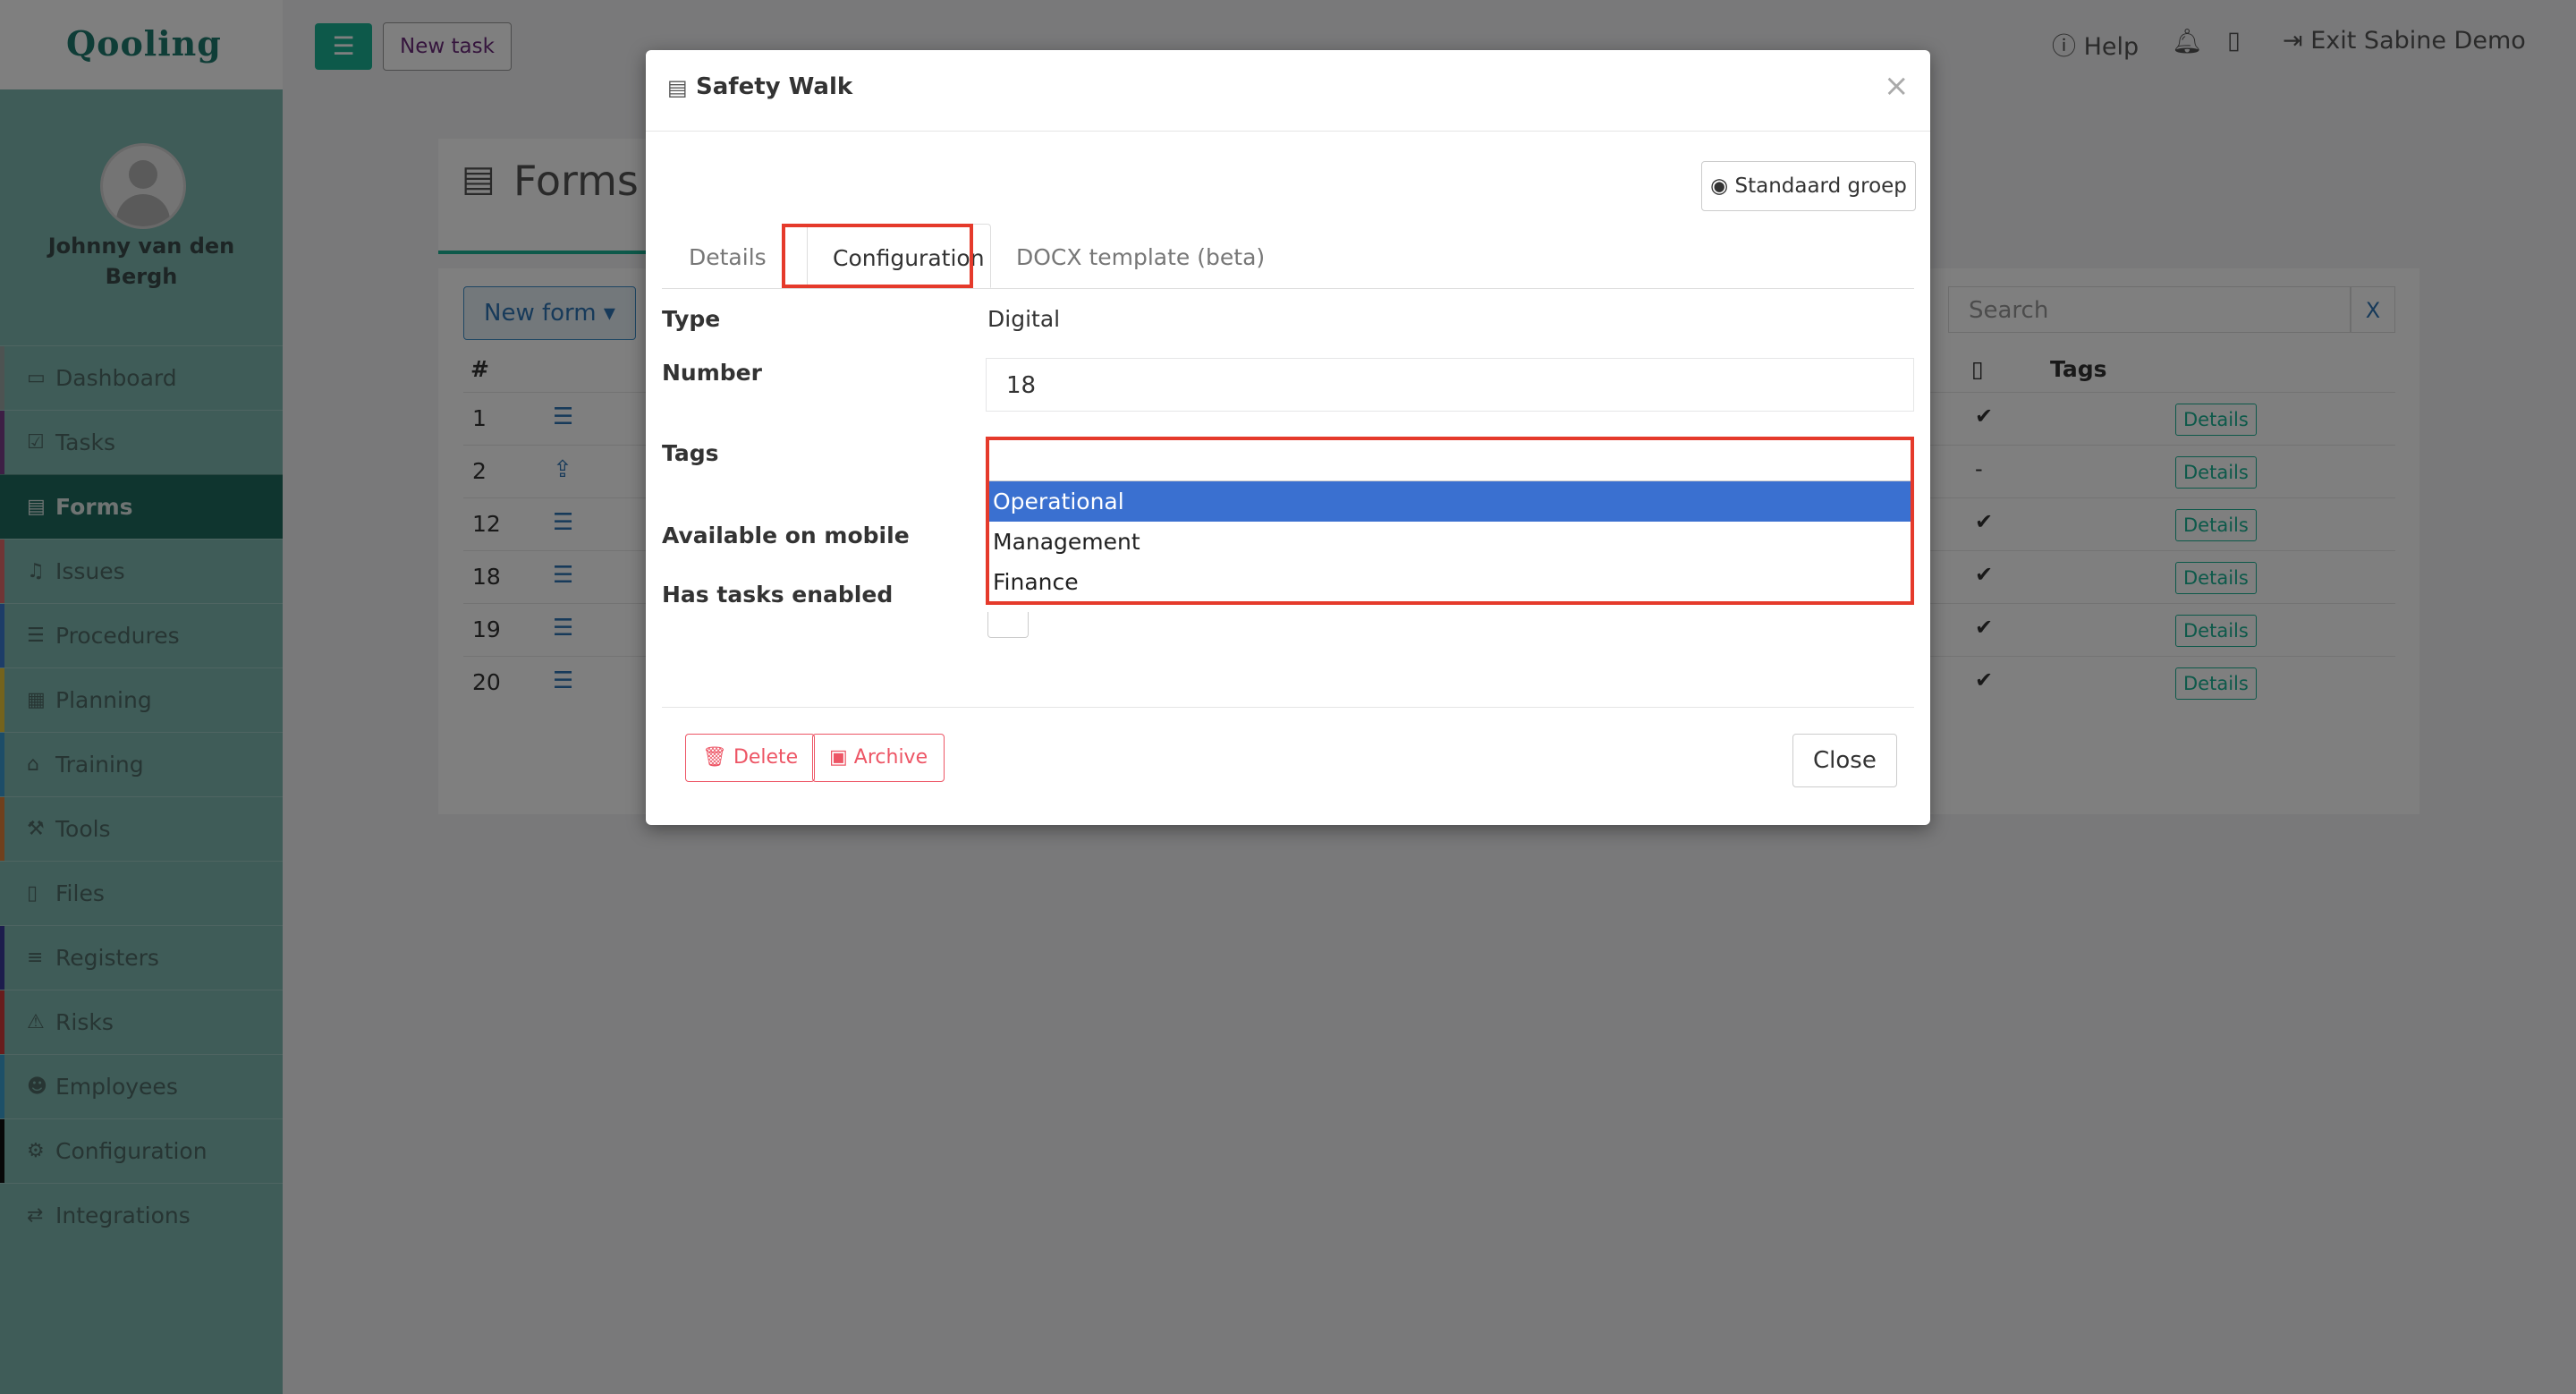 This screenshot has height=1394, width=2576. What do you see at coordinates (712, 373) in the screenshot?
I see `number-label: Number` at bounding box center [712, 373].